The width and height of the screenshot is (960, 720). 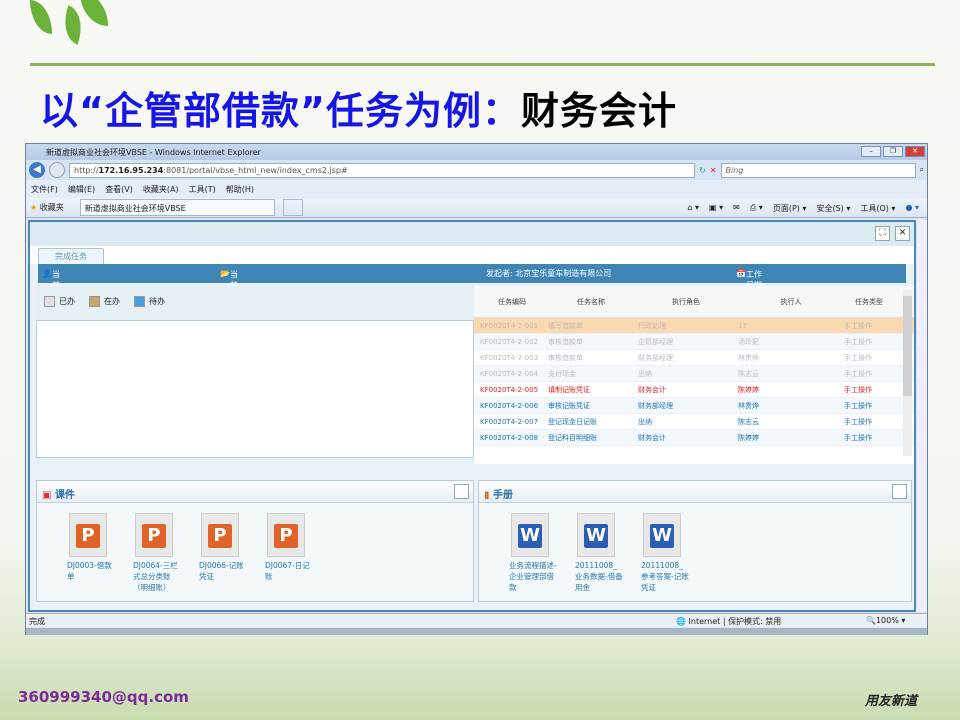 I want to click on file-item: W 业务流程描述-企业管理部借款, so click(x=533, y=553).